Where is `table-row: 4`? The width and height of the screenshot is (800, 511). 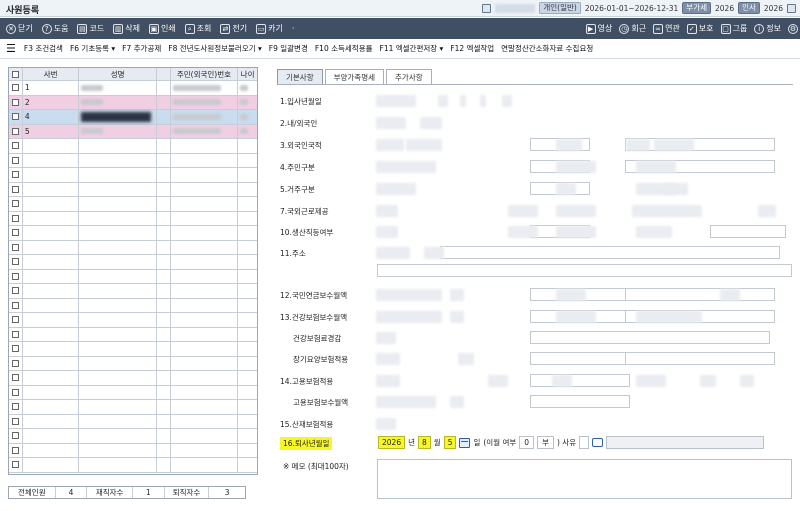 table-row: 4 is located at coordinates (133, 117).